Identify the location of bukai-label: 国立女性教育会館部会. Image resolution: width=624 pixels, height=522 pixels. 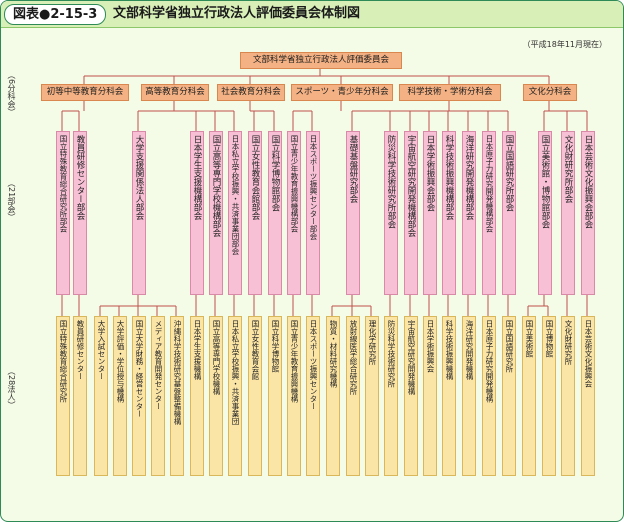
(255, 177).